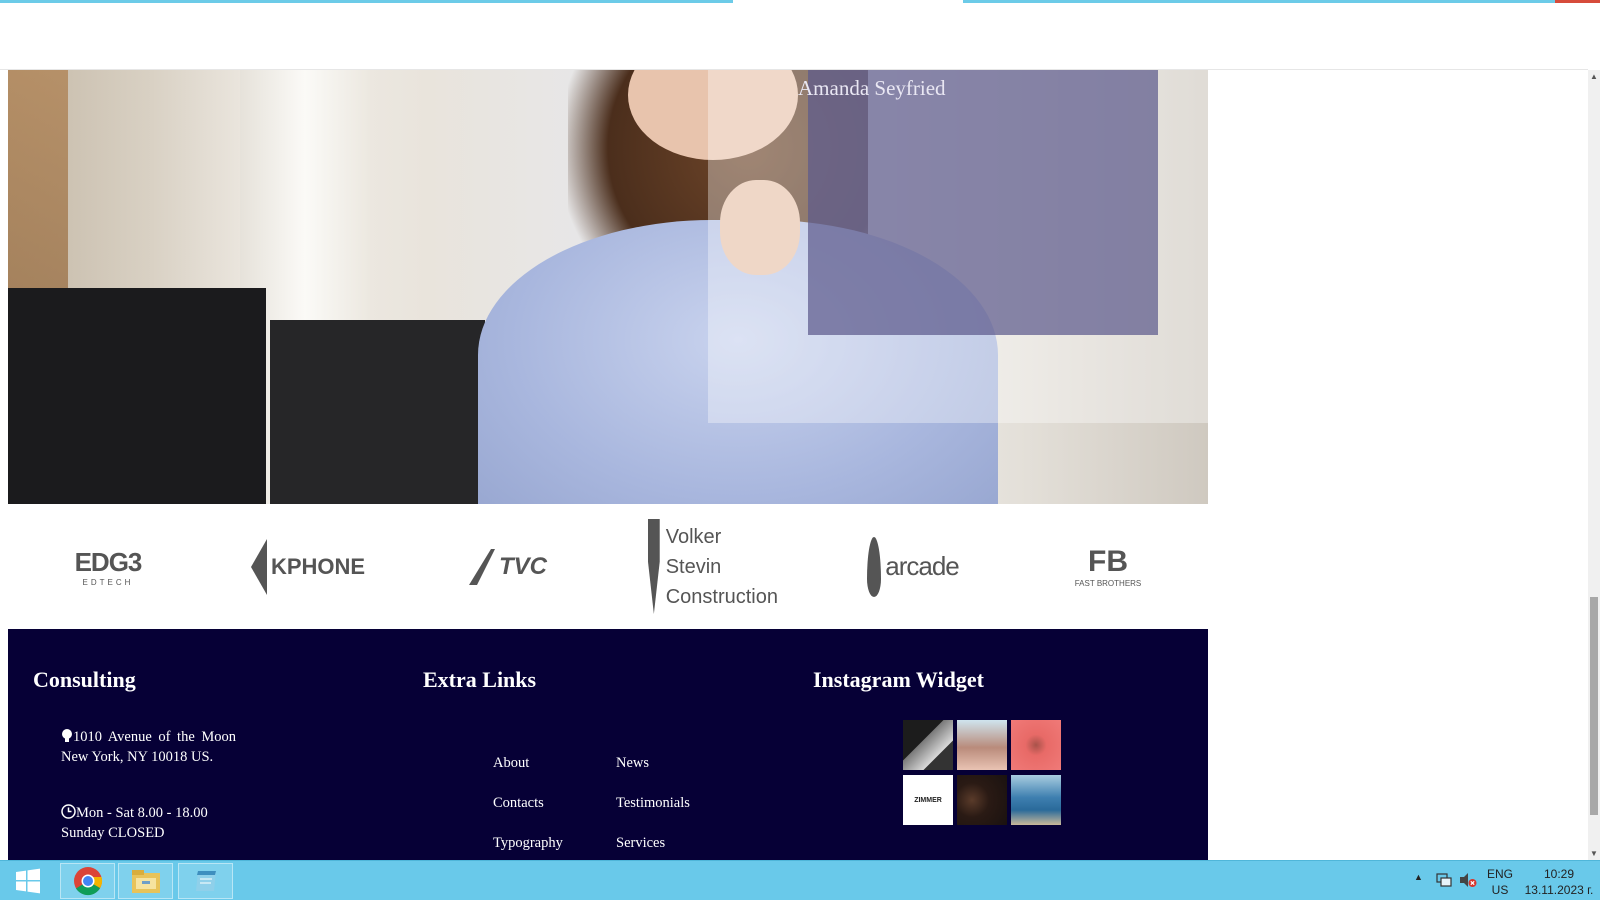 The image size is (1600, 900). What do you see at coordinates (800, 880) in the screenshot?
I see `windows-taskbar: ▲ ENG US 10:29 13.11.2023 г.` at bounding box center [800, 880].